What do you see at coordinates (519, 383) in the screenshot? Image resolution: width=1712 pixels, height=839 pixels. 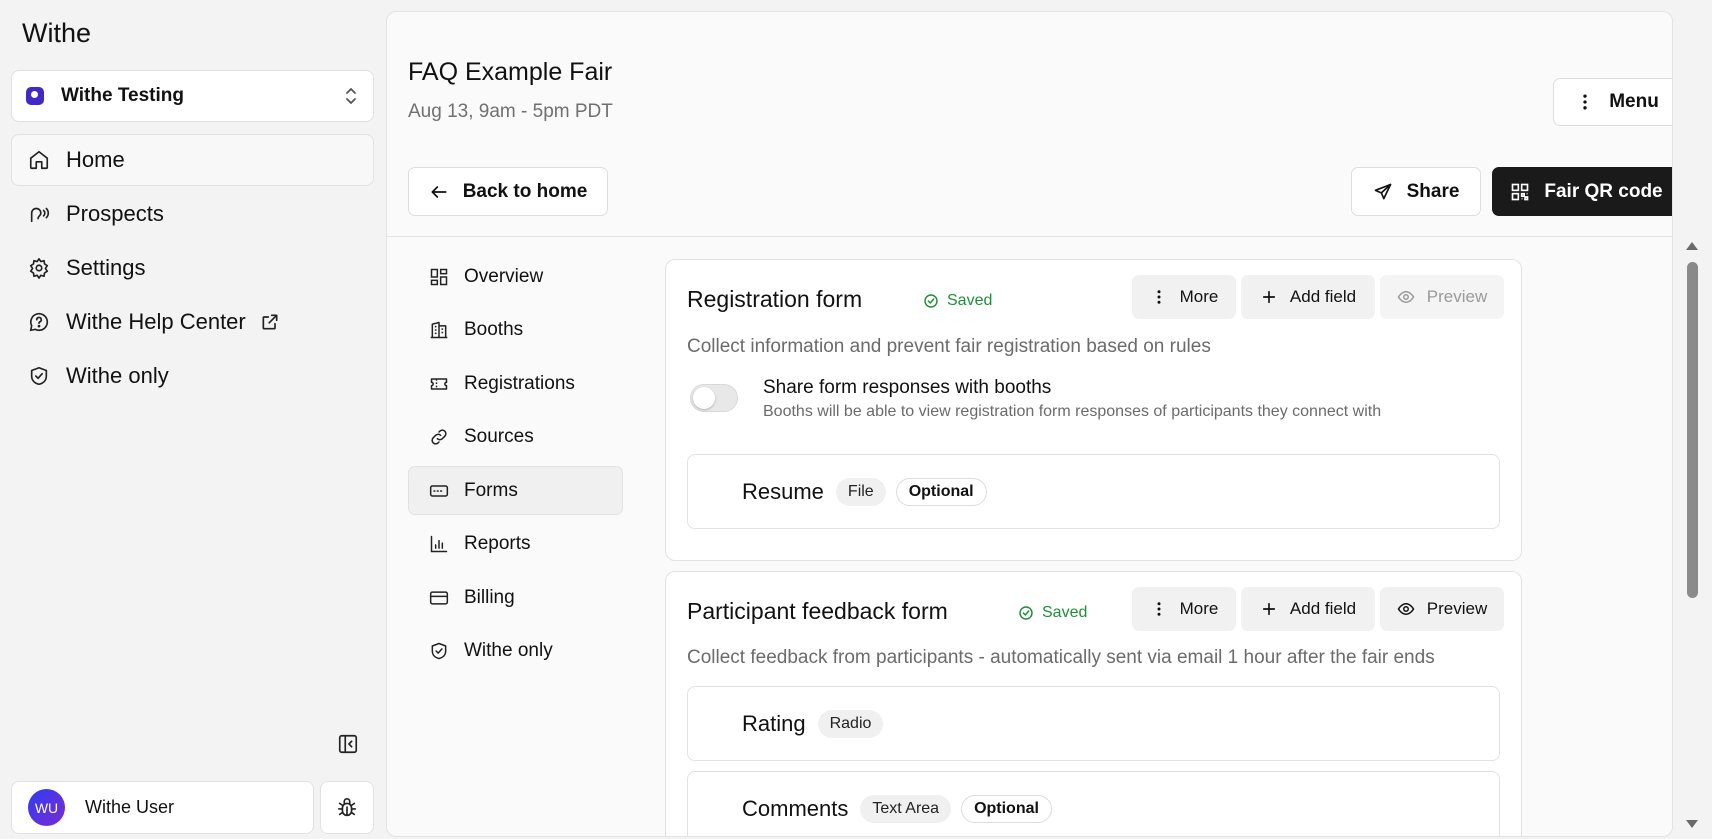 I see `subnav-label: Registrations` at bounding box center [519, 383].